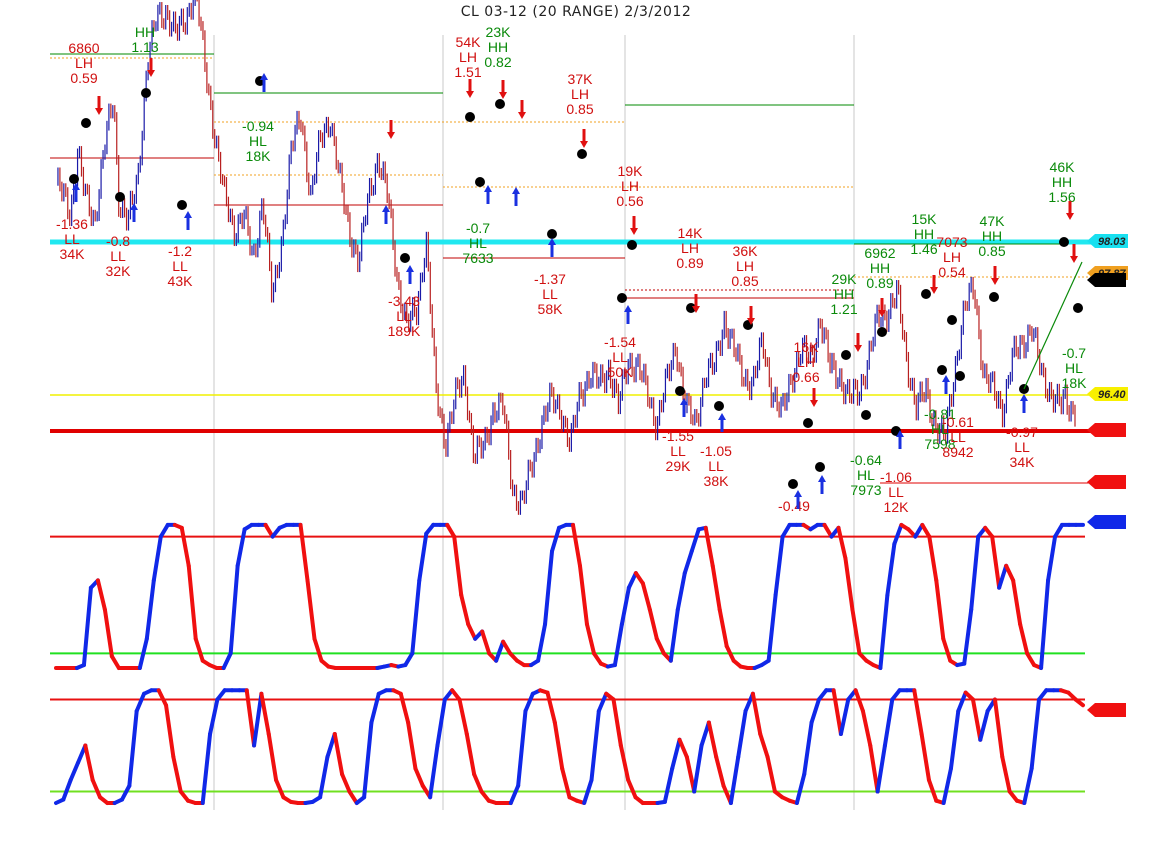 This screenshot has width=1152, height=862. What do you see at coordinates (679, 466) in the screenshot?
I see `swing-label-line: 29K` at bounding box center [679, 466].